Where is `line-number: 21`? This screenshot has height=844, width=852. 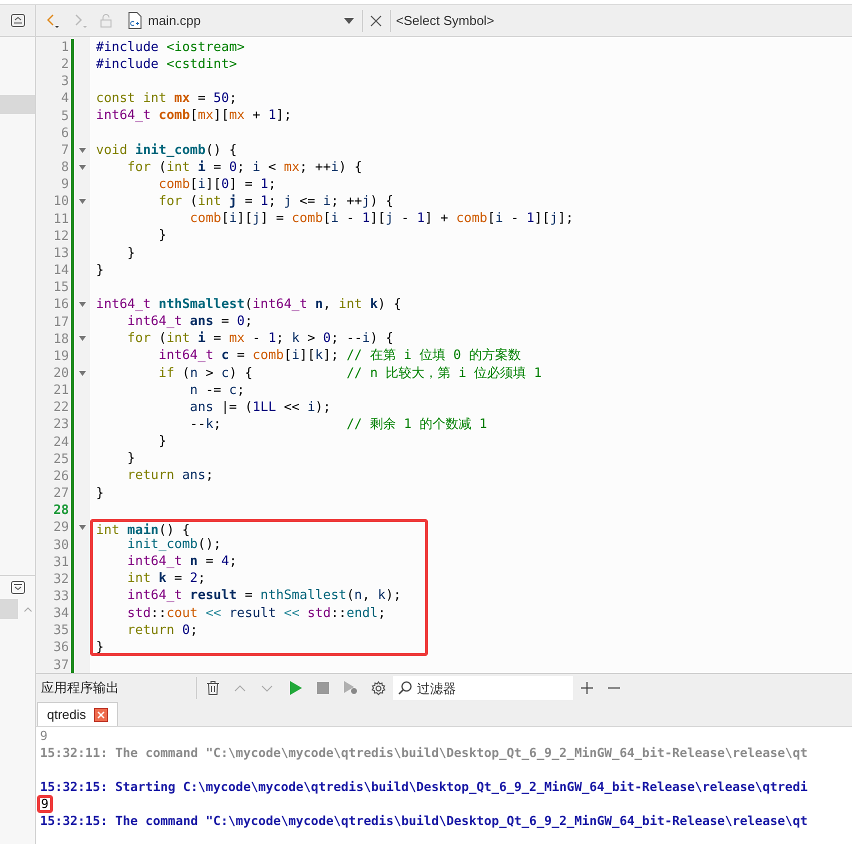 line-number: 21 is located at coordinates (61, 391).